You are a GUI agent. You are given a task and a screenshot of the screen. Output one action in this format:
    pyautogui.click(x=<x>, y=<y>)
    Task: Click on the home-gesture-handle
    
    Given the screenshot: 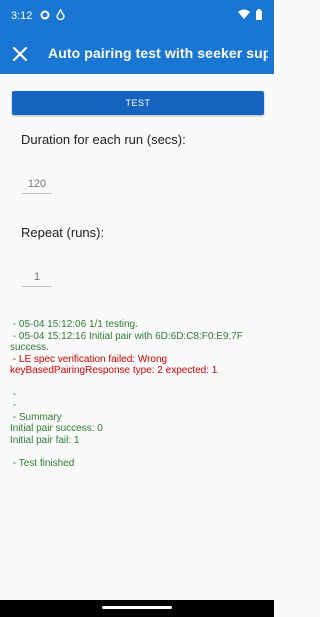 What is the action you would take?
    pyautogui.click(x=137, y=607)
    